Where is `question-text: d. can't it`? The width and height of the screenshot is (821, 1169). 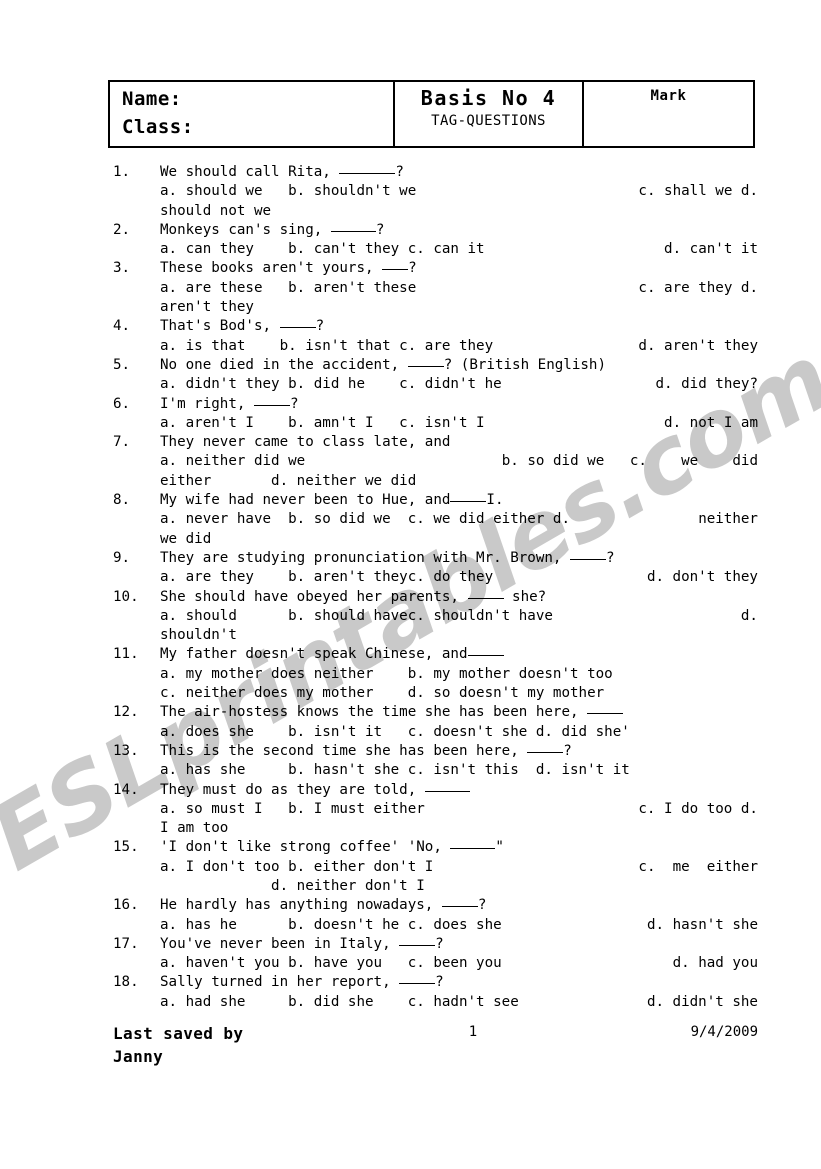 question-text: d. can't it is located at coordinates (711, 249).